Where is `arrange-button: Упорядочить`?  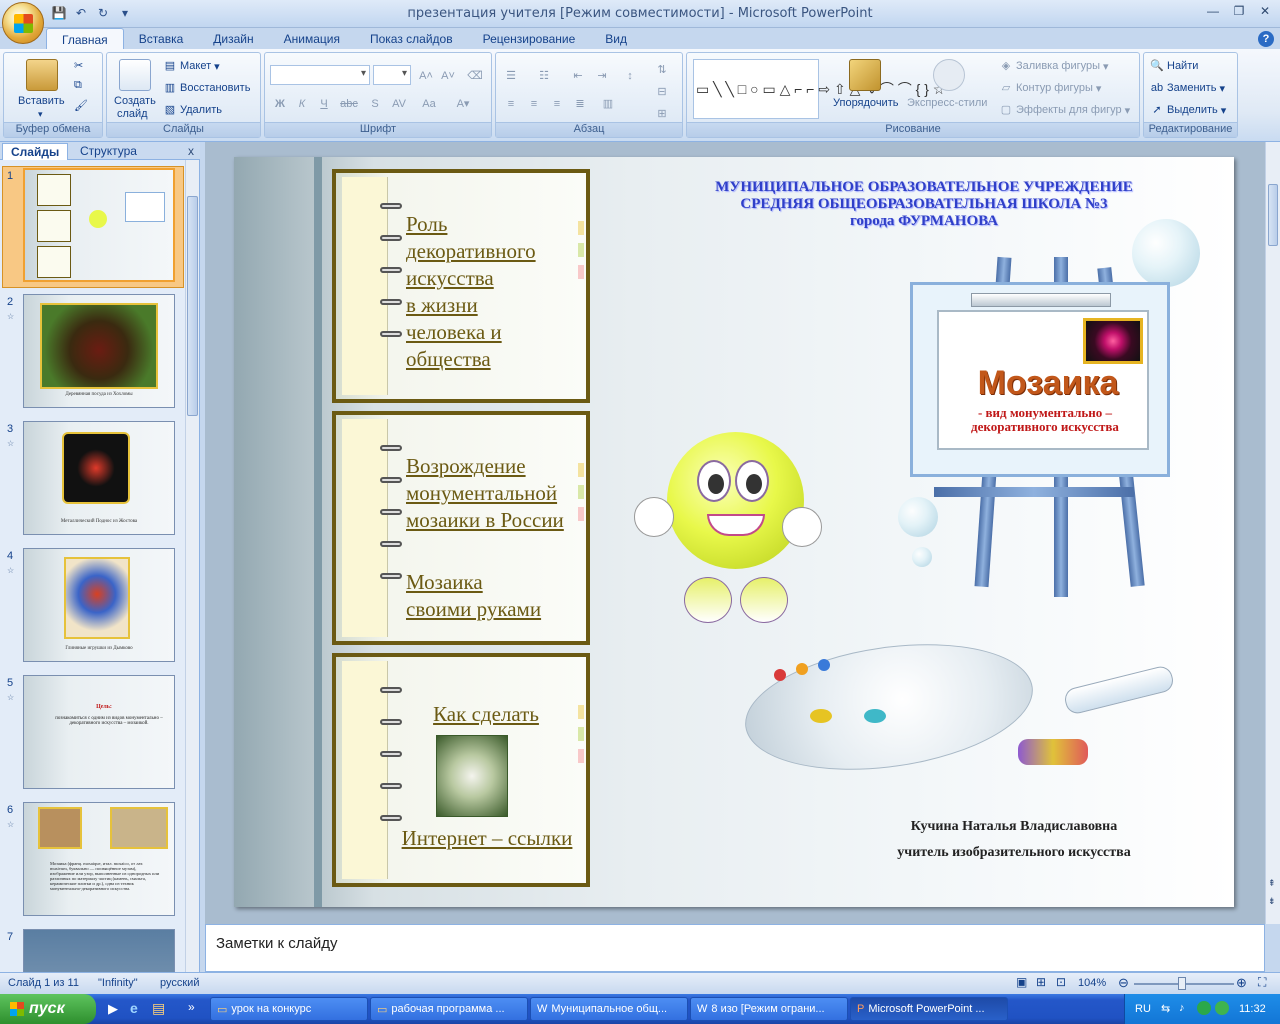
arrange-button: Упорядочить is located at coordinates (865, 103).